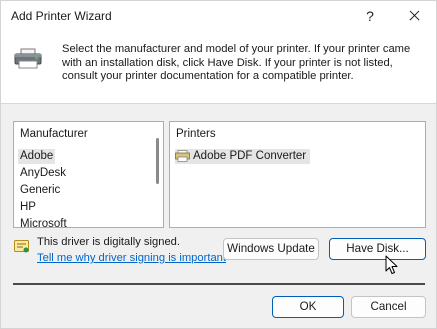 The image size is (437, 329). What do you see at coordinates (250, 156) in the screenshot?
I see `printer-item-label: Adobe PDF Converter` at bounding box center [250, 156].